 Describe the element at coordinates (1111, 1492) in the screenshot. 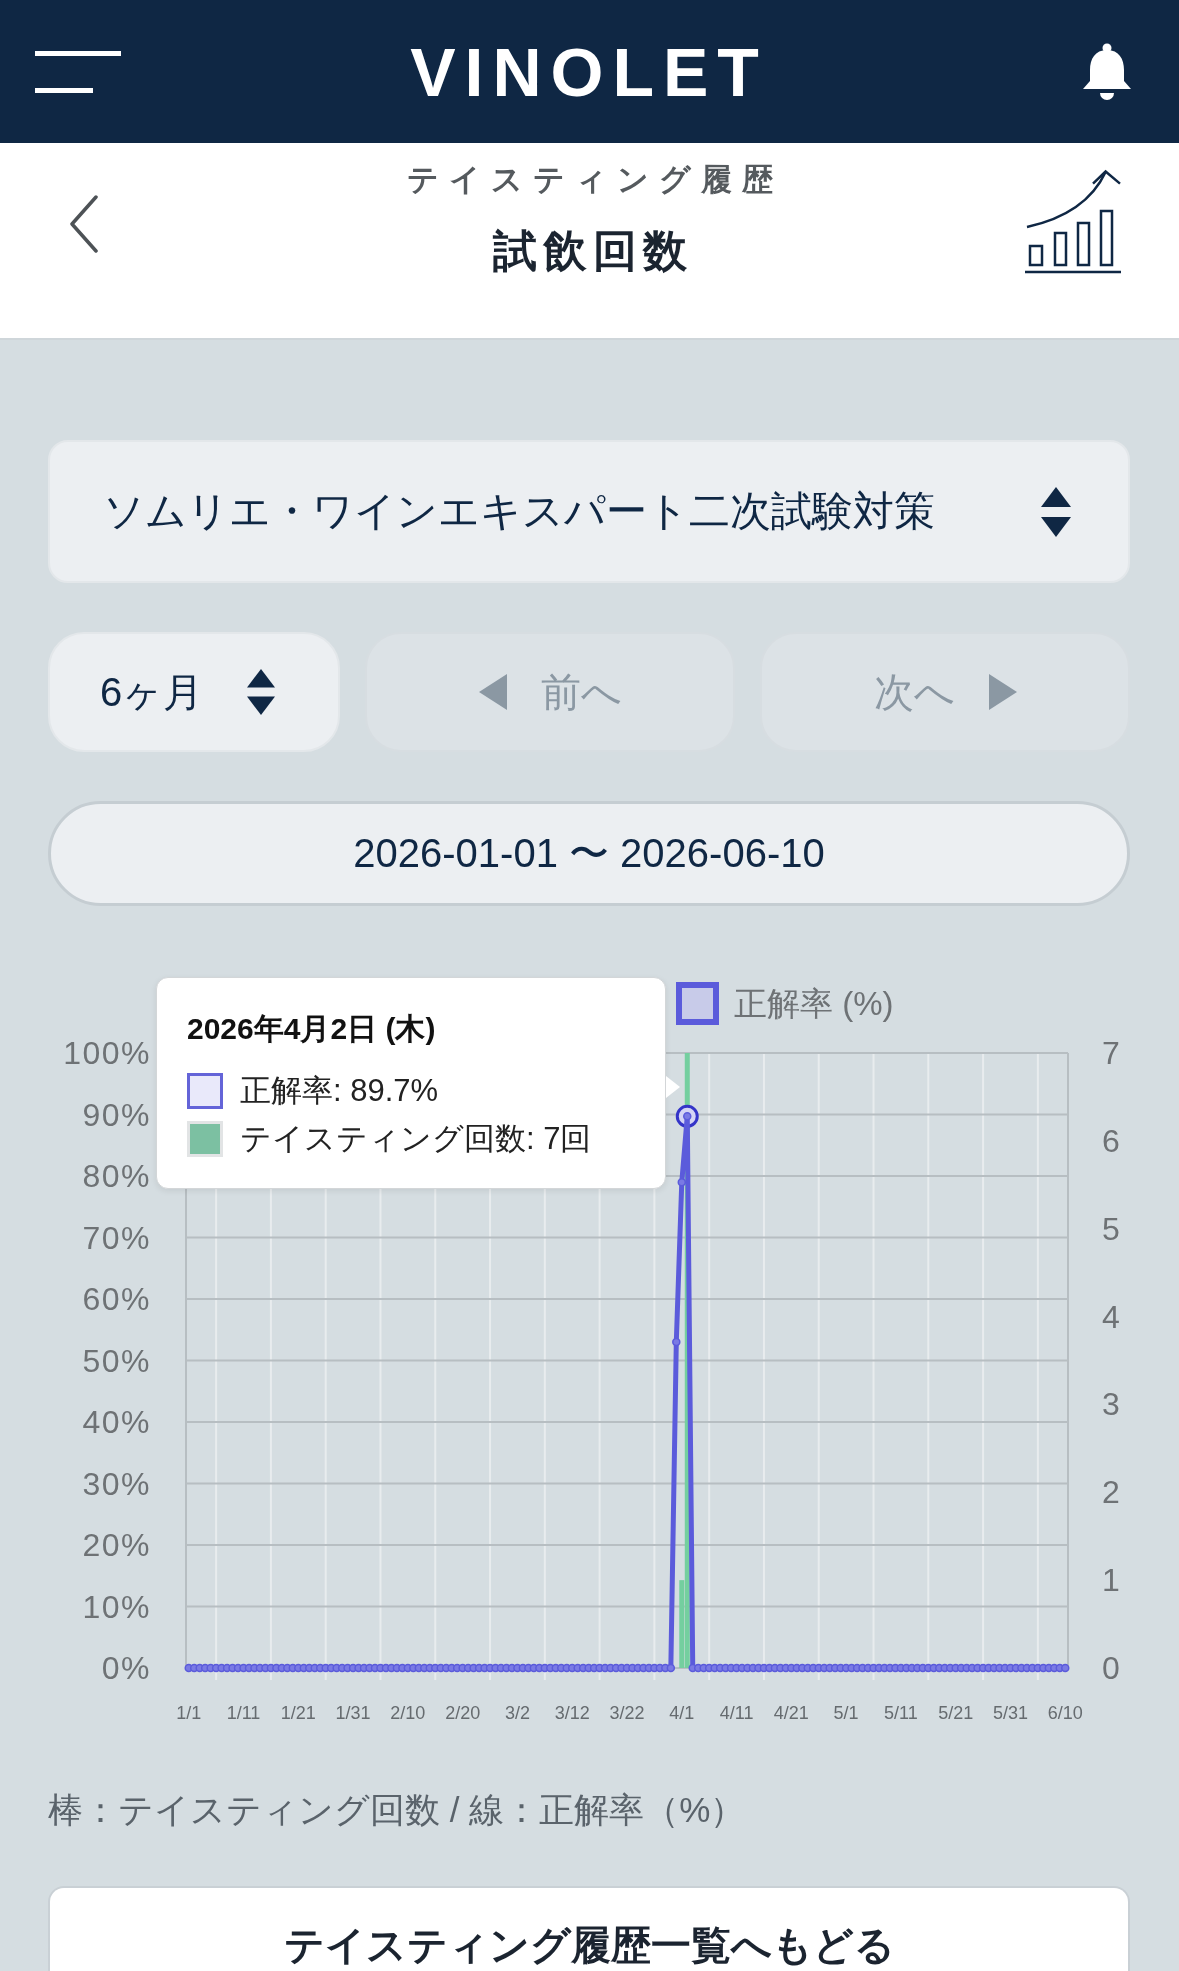

I see `y2-axis-label: 2` at that location.